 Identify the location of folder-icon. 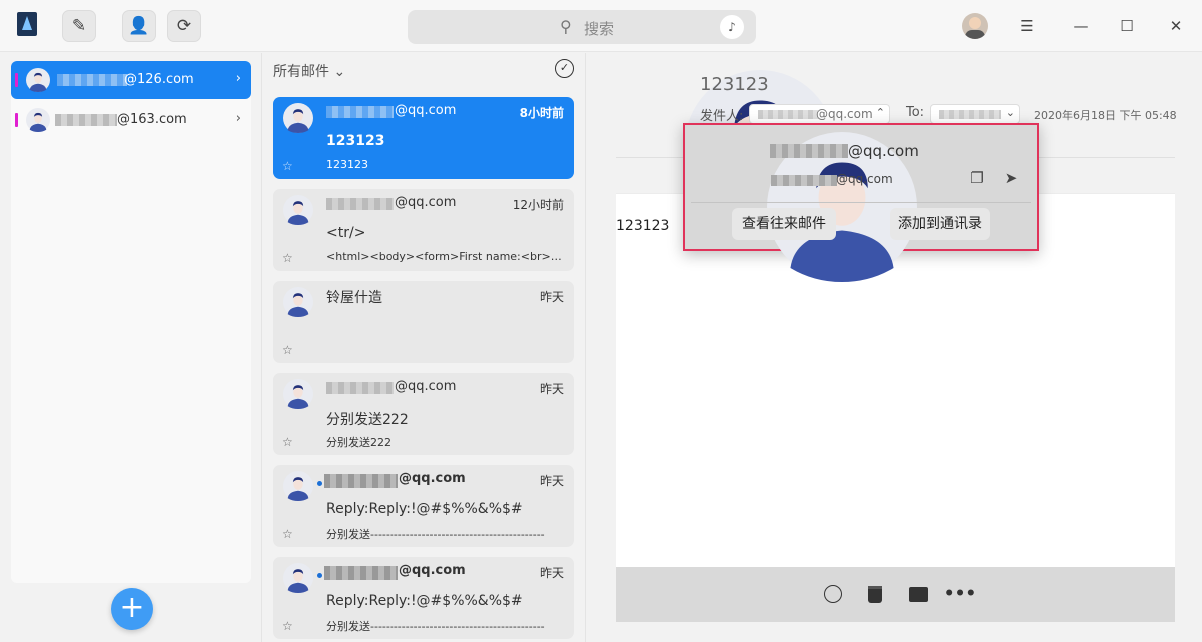
(918, 594).